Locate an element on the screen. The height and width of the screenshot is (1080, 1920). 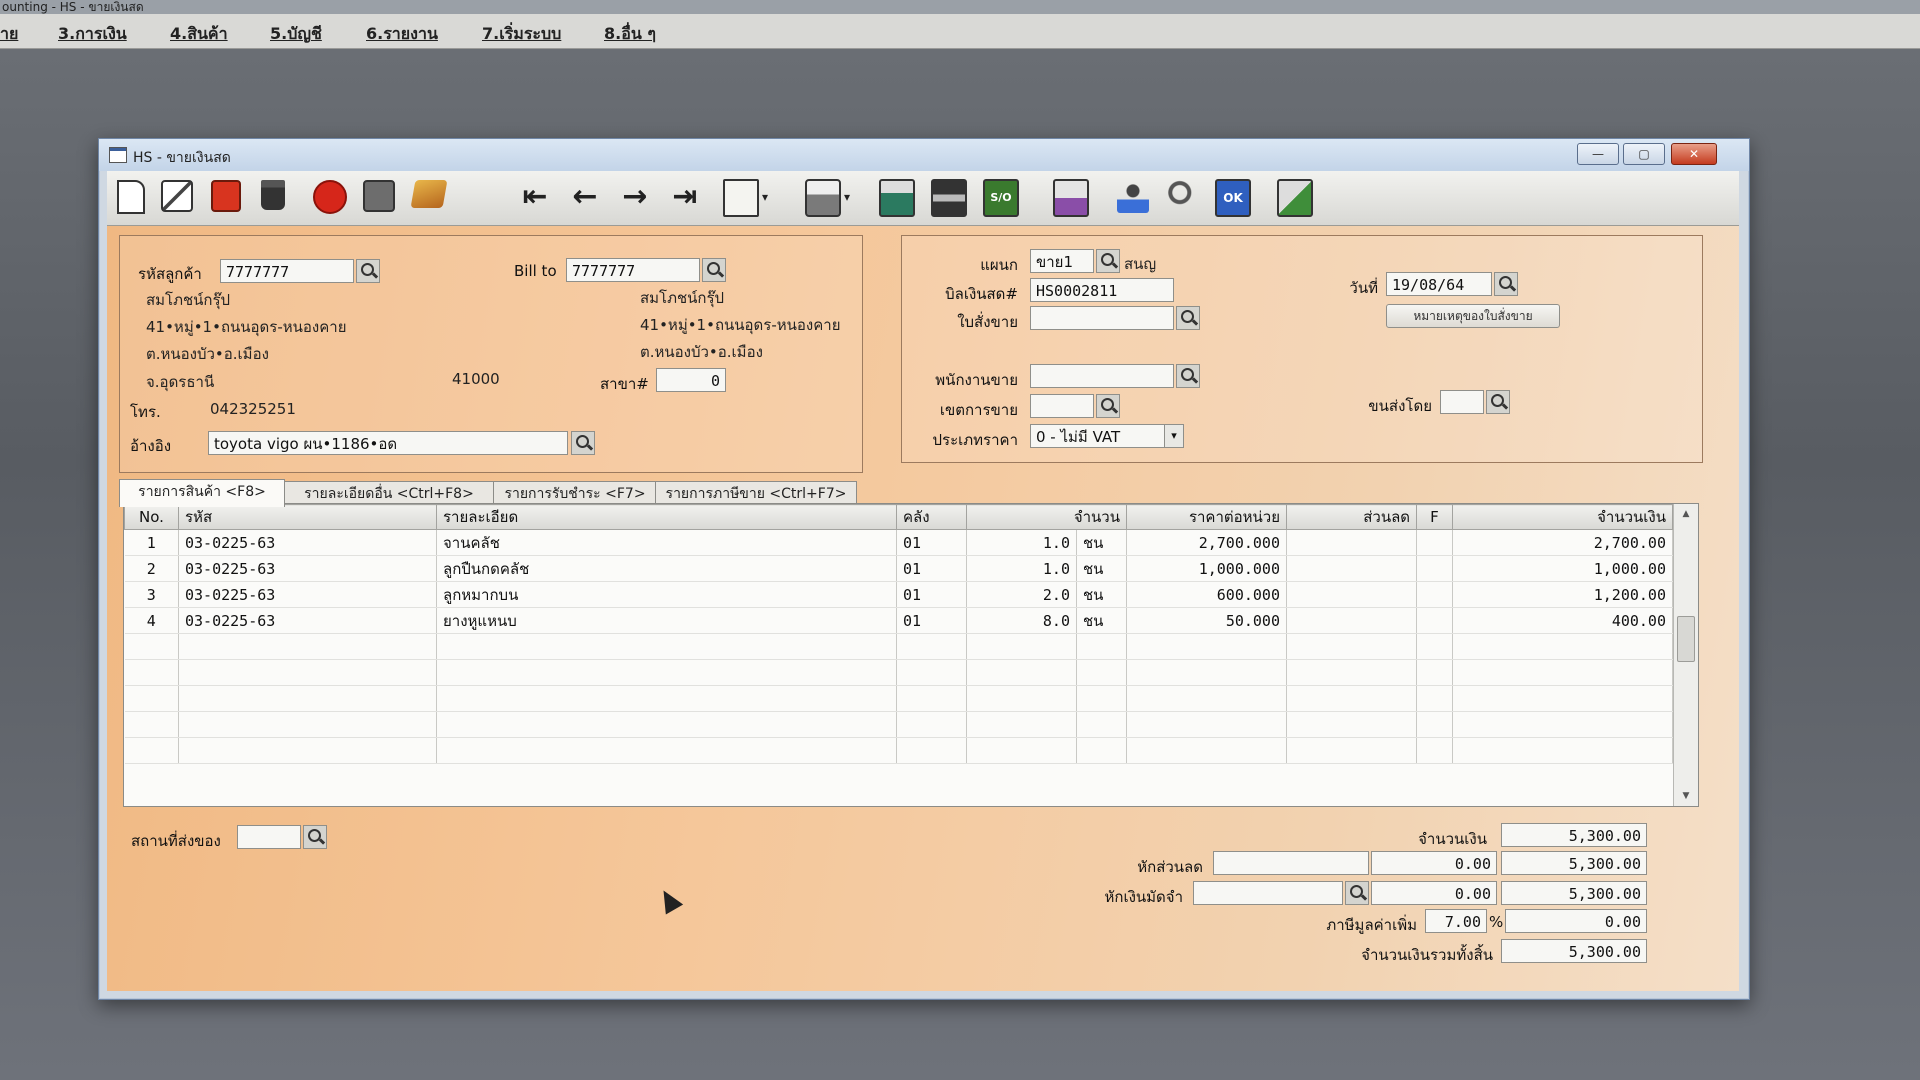
chevron-down-icon: ▾ is located at coordinates (1174, 436).